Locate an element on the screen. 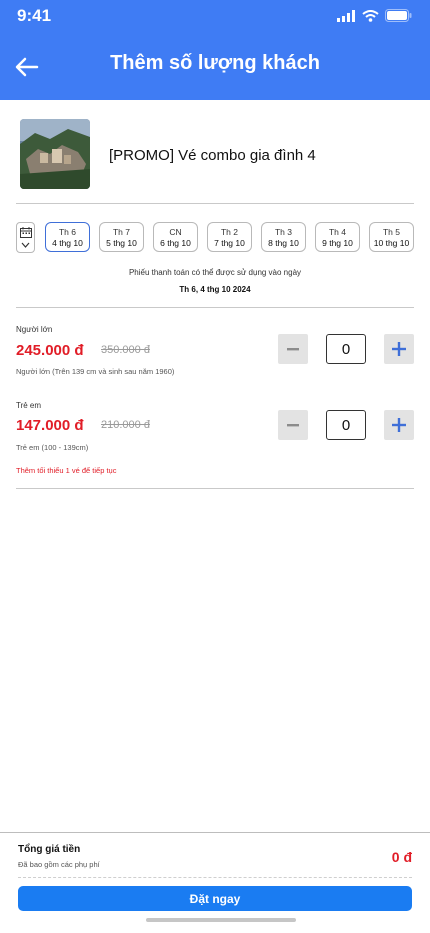 This screenshot has width=430, height=933. date-chip: CN 6 thg 10 is located at coordinates (175, 237).